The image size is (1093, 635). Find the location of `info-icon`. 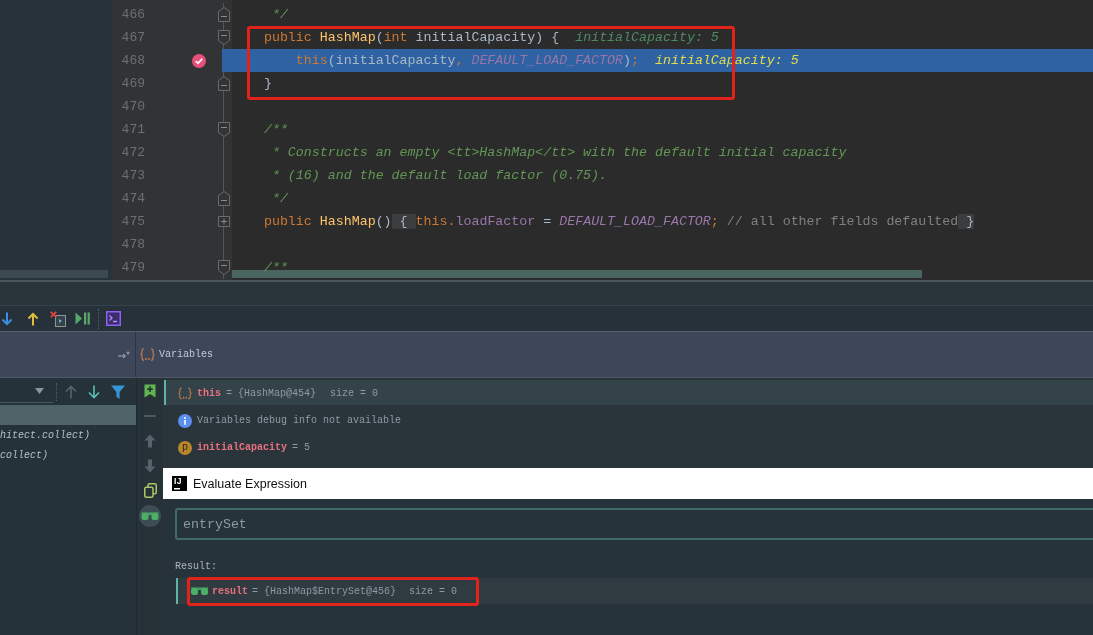

info-icon is located at coordinates (185, 420).